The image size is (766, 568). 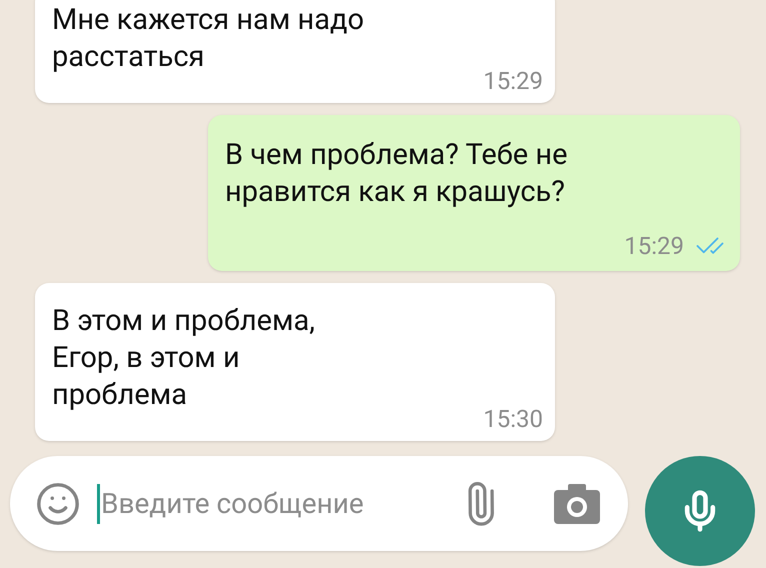 I want to click on message-text: Мне кажется нам надо, so click(x=208, y=20).